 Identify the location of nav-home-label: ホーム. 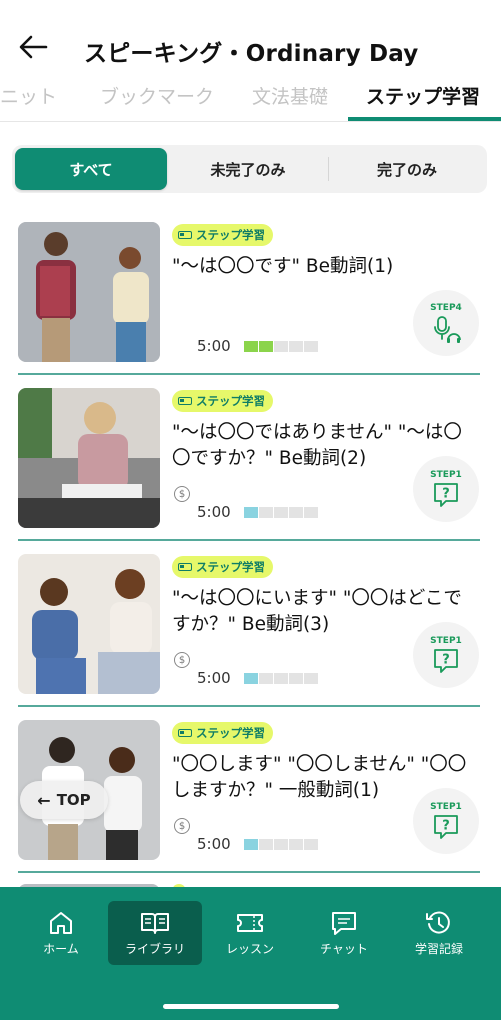
(61, 948).